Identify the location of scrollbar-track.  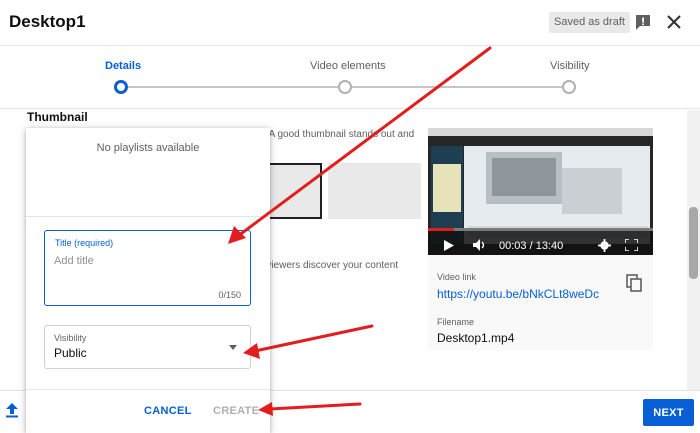
(693, 250).